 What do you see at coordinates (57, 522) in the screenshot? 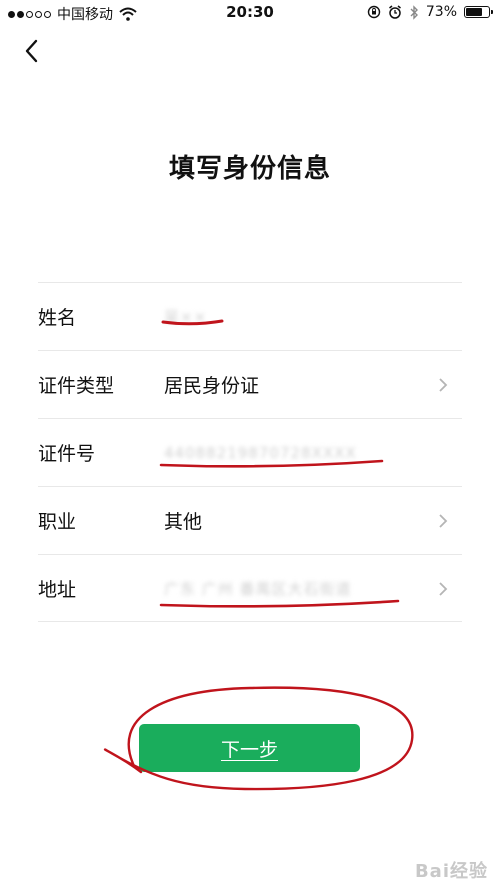
I see `occupation-label: 职业` at bounding box center [57, 522].